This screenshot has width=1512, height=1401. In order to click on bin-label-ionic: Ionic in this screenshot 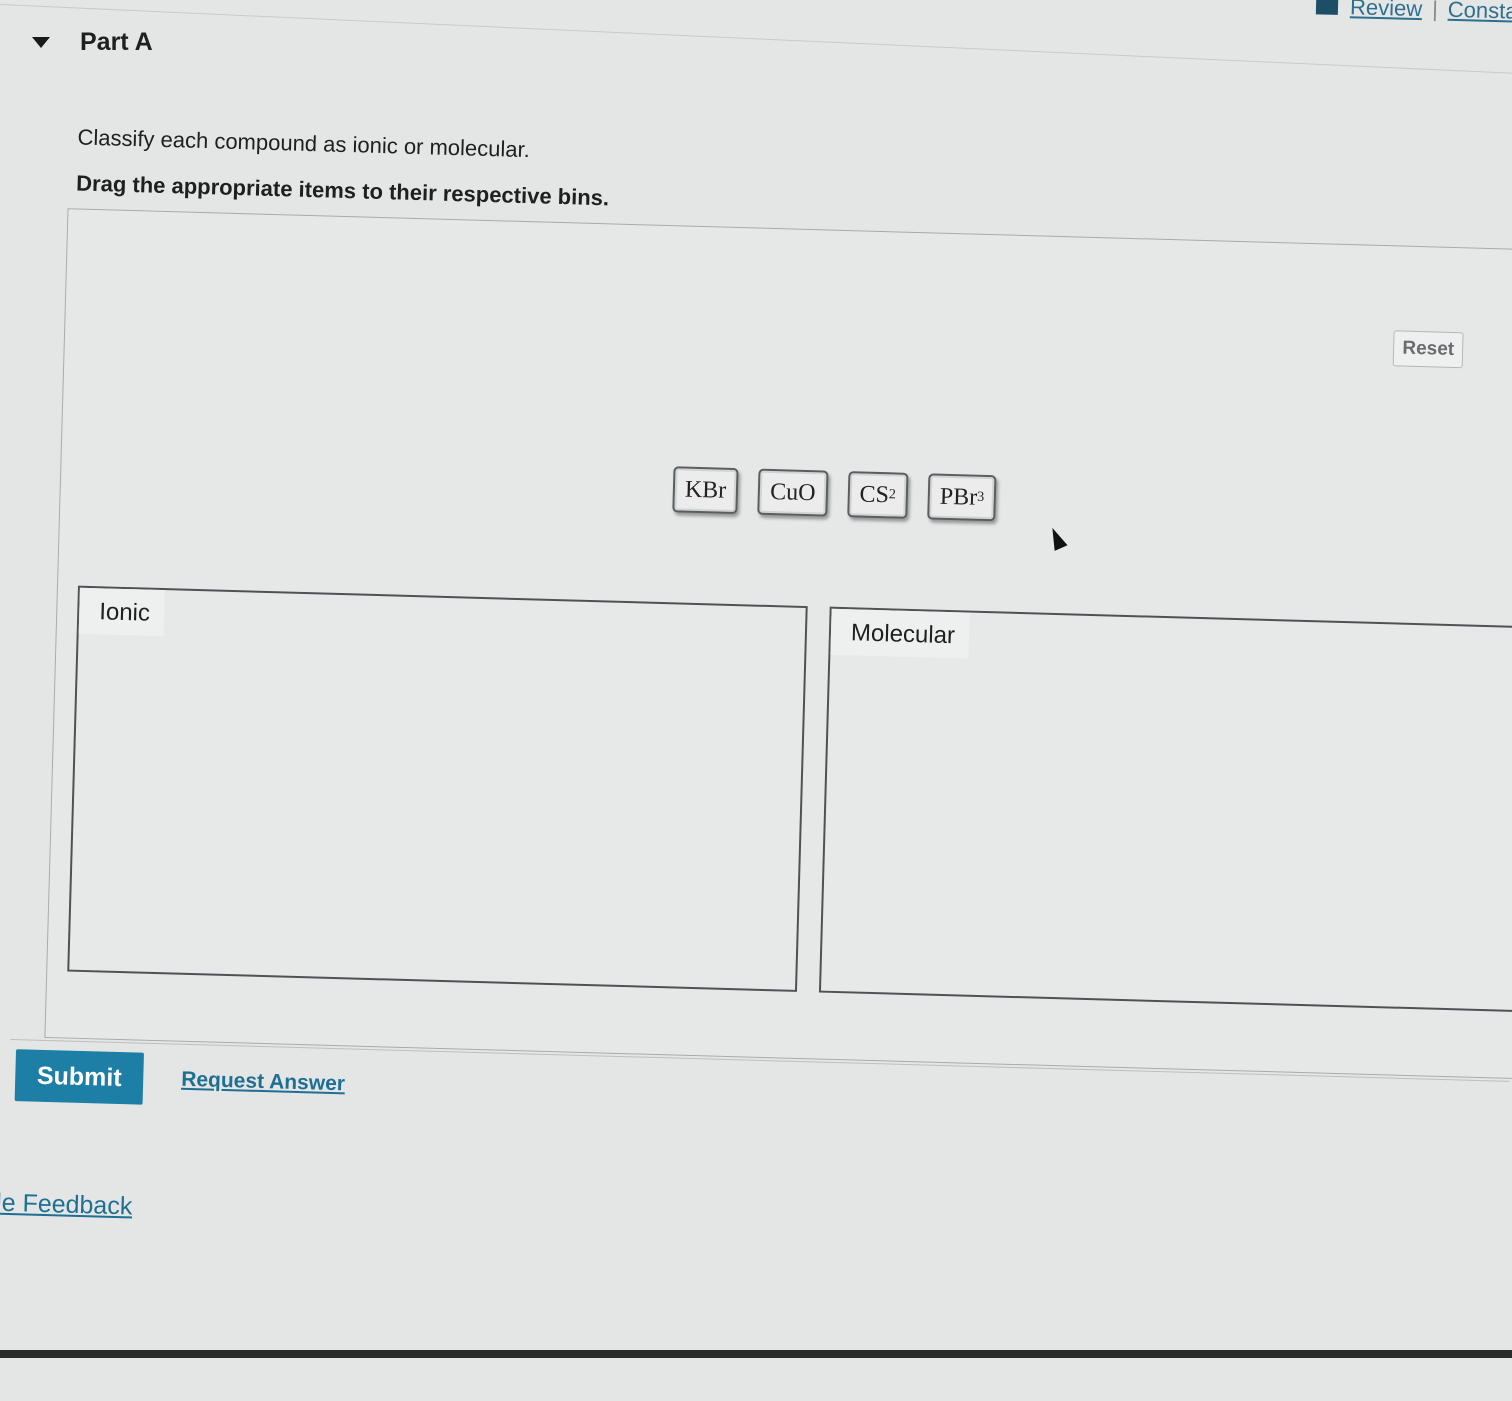, I will do `click(121, 612)`.